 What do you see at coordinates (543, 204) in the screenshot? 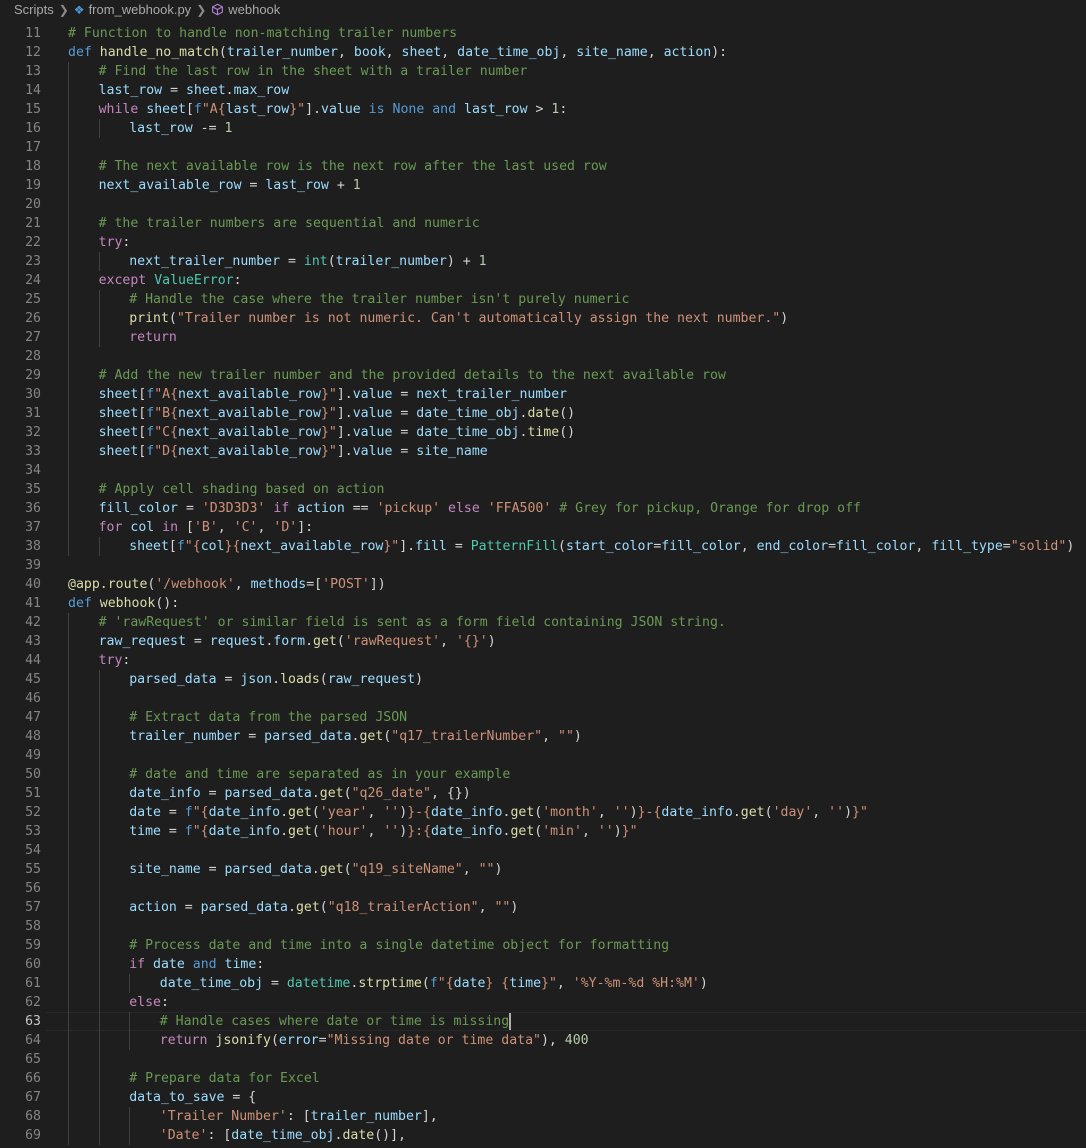
I see `code-line: 20` at bounding box center [543, 204].